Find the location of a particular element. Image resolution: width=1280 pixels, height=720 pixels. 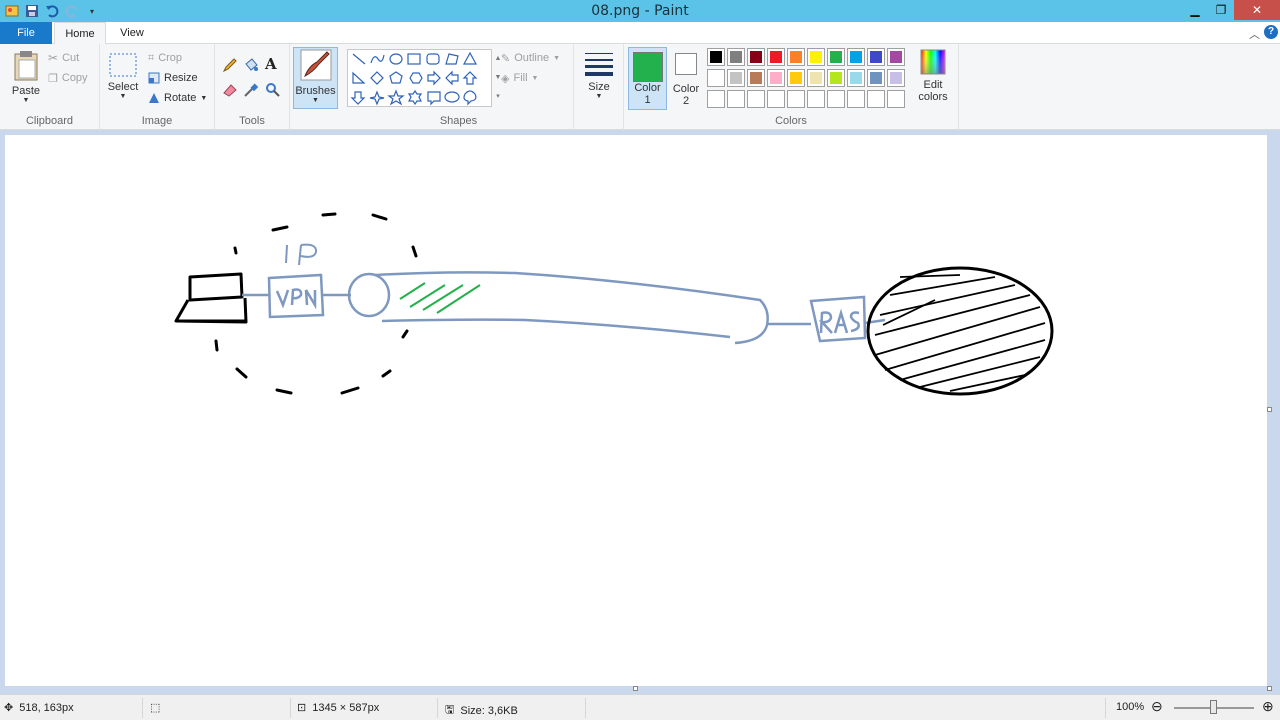

rotate-button: Rotate ▼ is located at coordinates (177, 98).